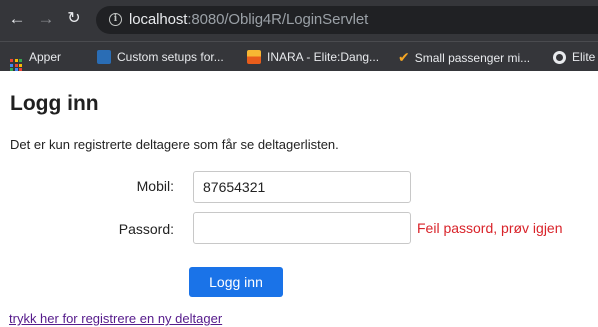 This screenshot has height=327, width=598. I want to click on address-bar: i localhost:8080/Oblig4R/LoginServlet, so click(347, 20).